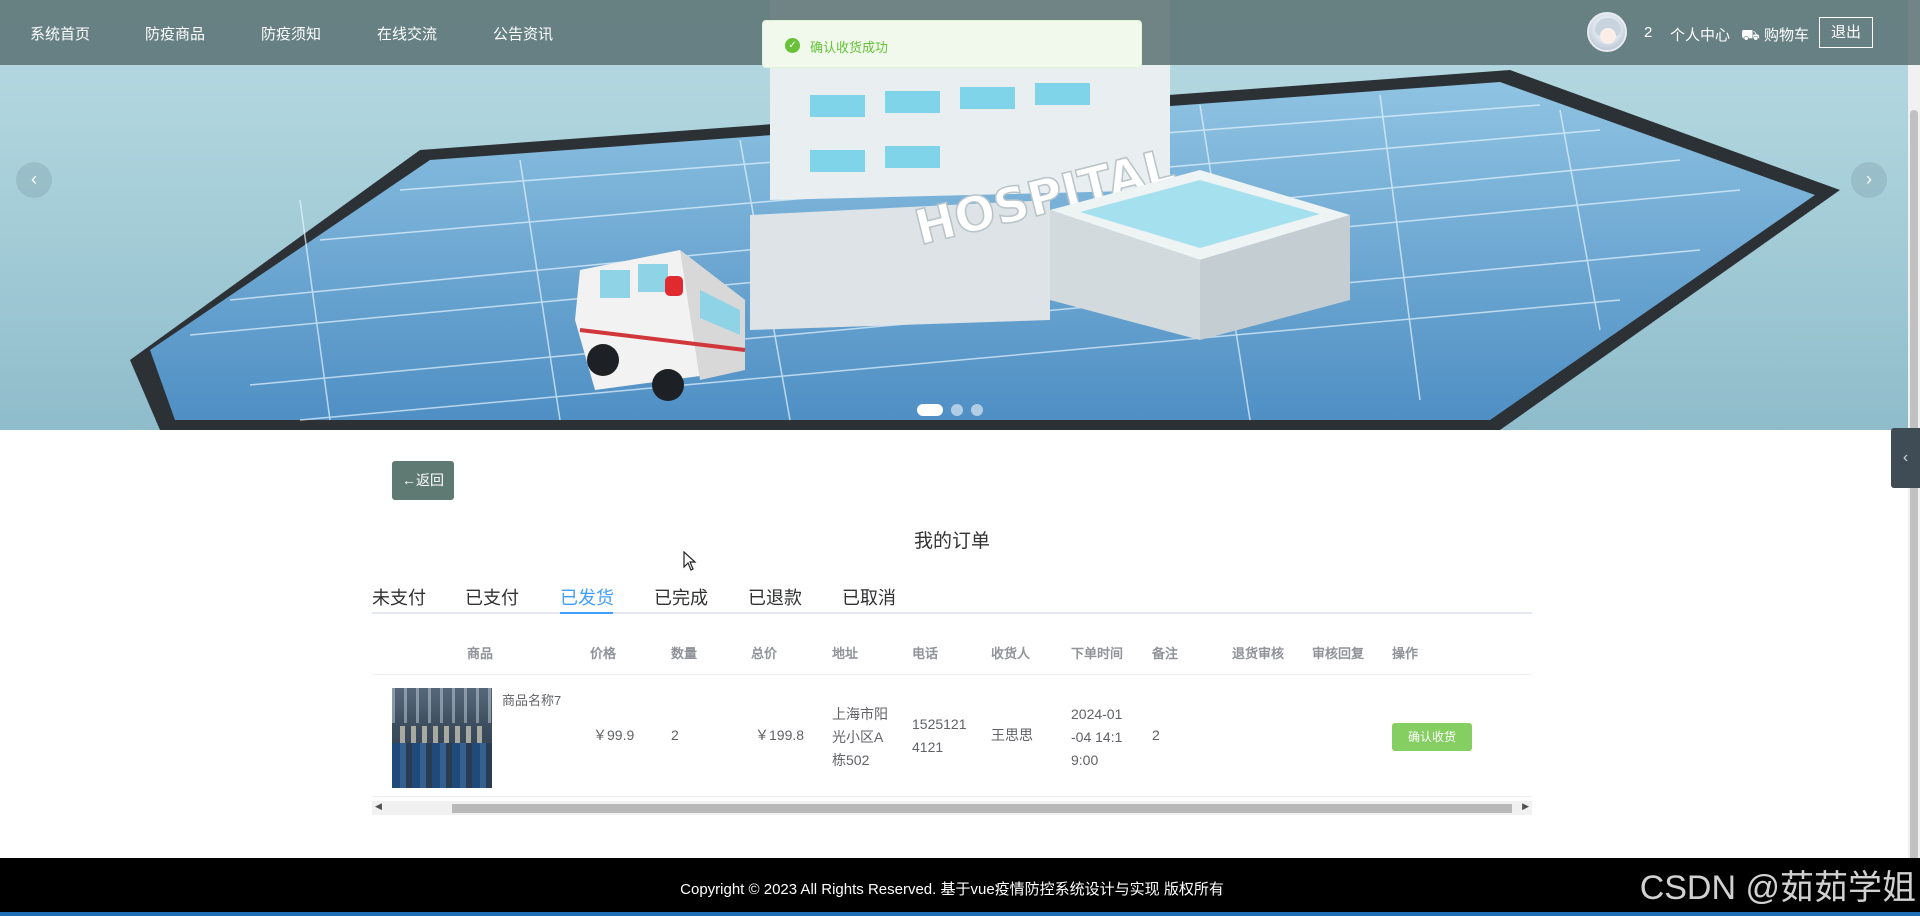 The width and height of the screenshot is (1920, 916). I want to click on logout-button: 退出, so click(1846, 32).